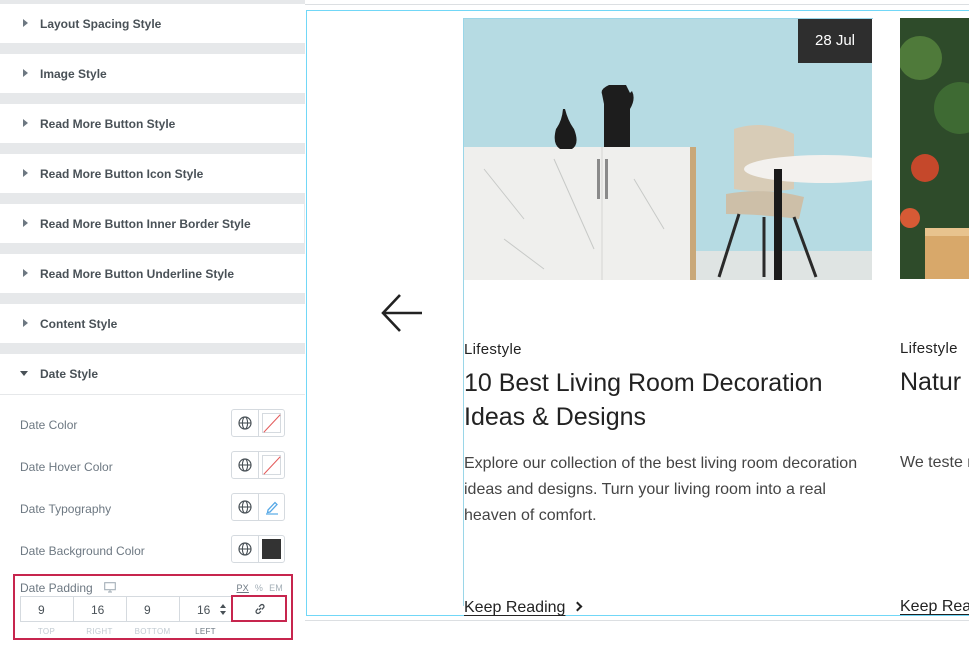 This screenshot has height=650, width=969. I want to click on plant-photo, so click(934, 148).